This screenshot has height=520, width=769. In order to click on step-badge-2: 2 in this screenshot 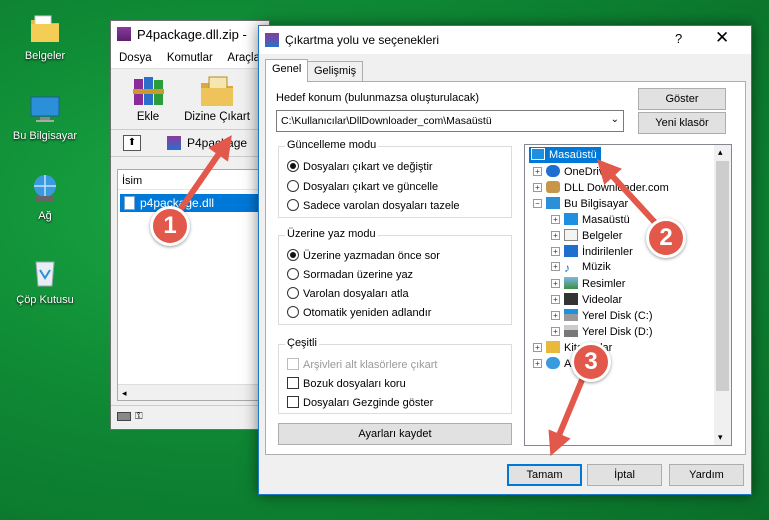, I will do `click(666, 238)`.